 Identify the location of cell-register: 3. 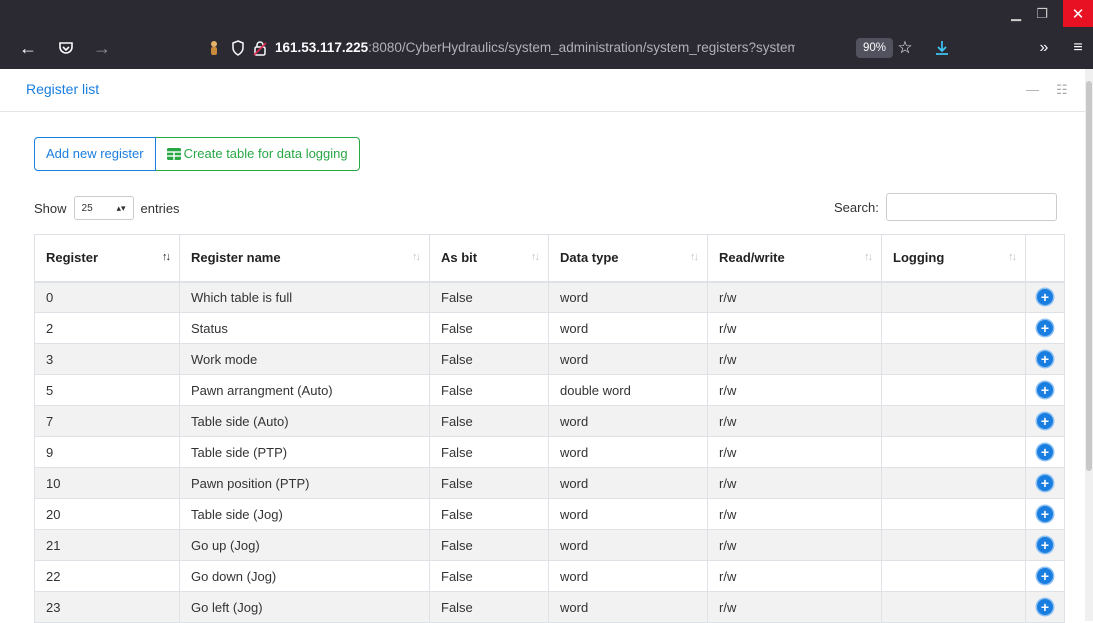
(107, 359).